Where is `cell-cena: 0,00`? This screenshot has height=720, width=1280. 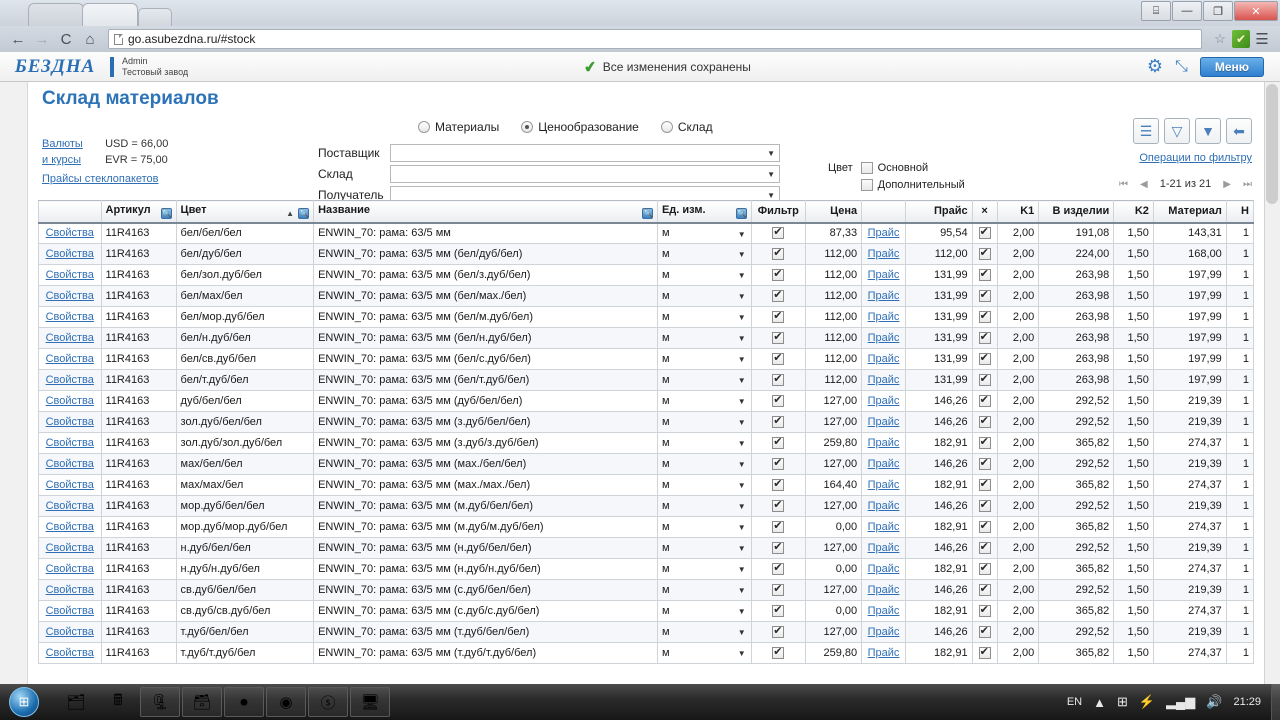
cell-cena: 0,00 is located at coordinates (833, 569).